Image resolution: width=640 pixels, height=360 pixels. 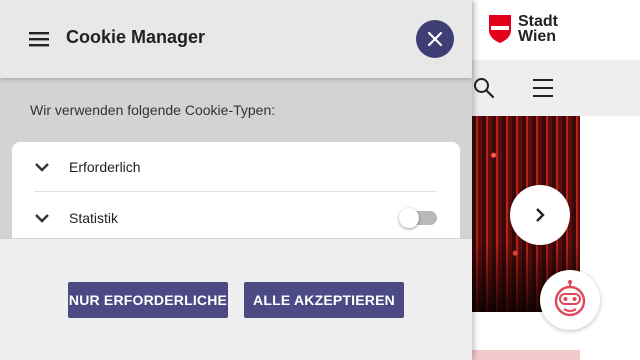 What do you see at coordinates (543, 88) in the screenshot?
I see `menu-icon` at bounding box center [543, 88].